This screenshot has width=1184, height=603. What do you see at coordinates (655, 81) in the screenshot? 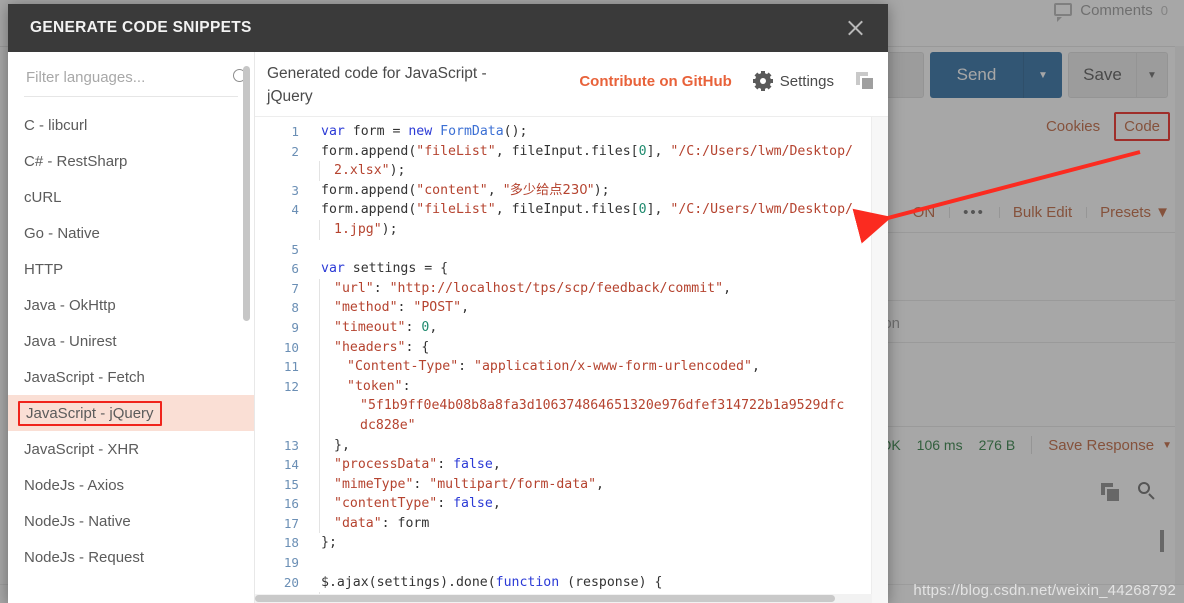
I see `contribute-on-github-link: Contribute on GitHub` at bounding box center [655, 81].